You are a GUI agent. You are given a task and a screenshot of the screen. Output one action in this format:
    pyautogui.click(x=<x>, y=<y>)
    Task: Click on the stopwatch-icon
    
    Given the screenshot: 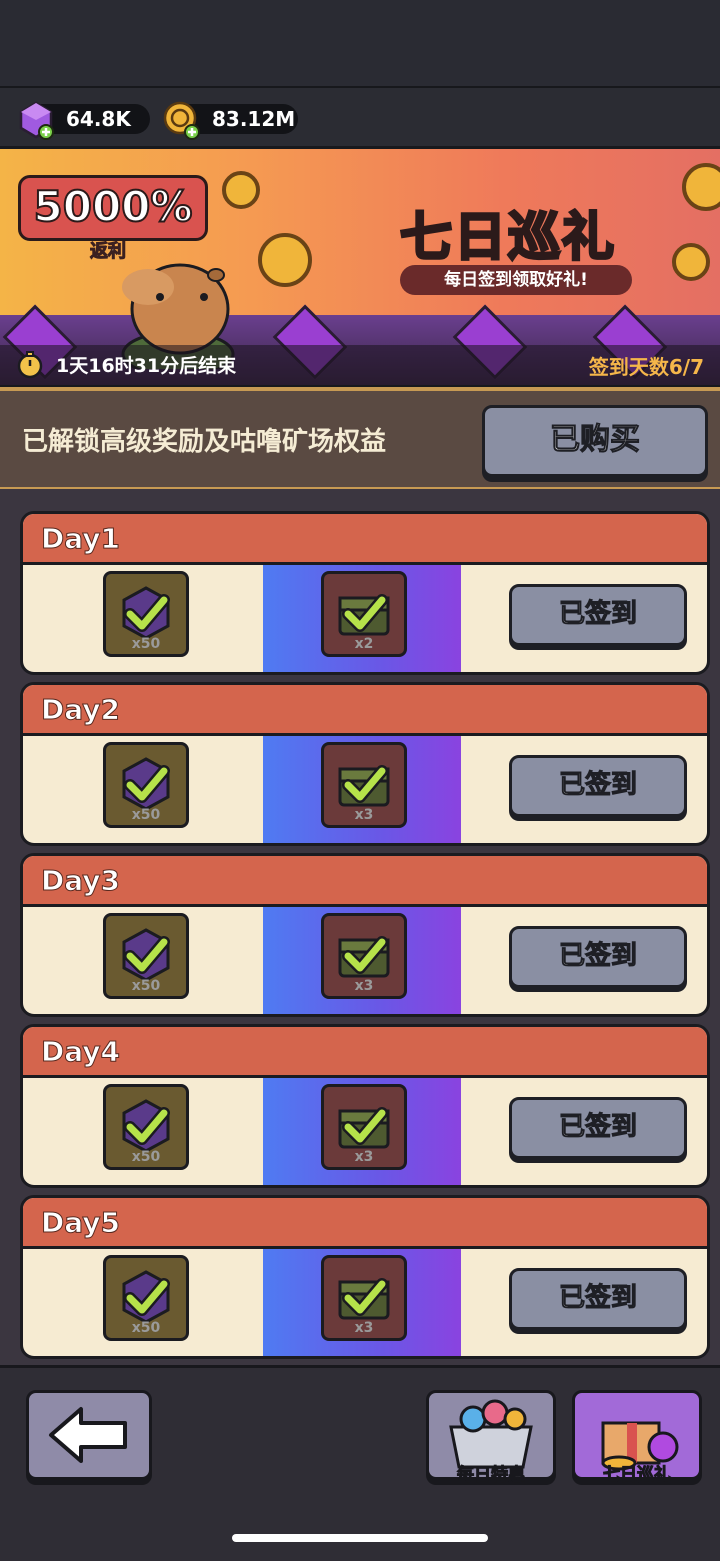 What is the action you would take?
    pyautogui.click(x=30, y=365)
    